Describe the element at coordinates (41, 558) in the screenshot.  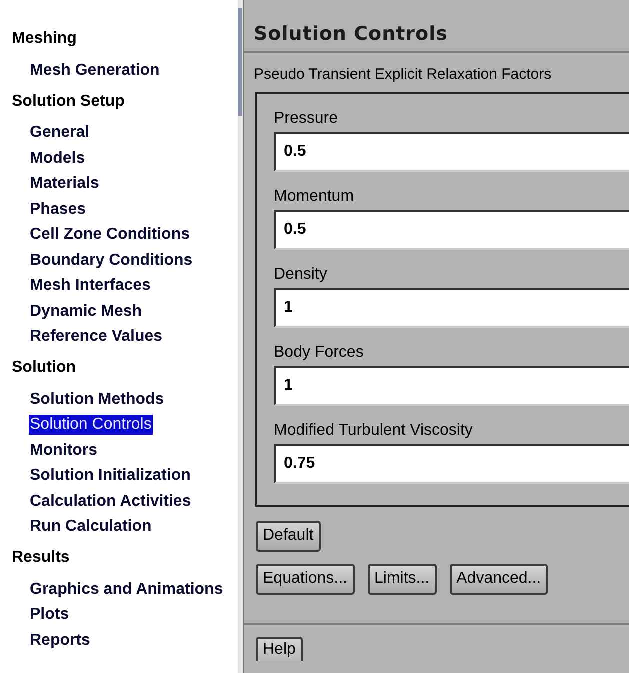
I see `tree-section: Results` at that location.